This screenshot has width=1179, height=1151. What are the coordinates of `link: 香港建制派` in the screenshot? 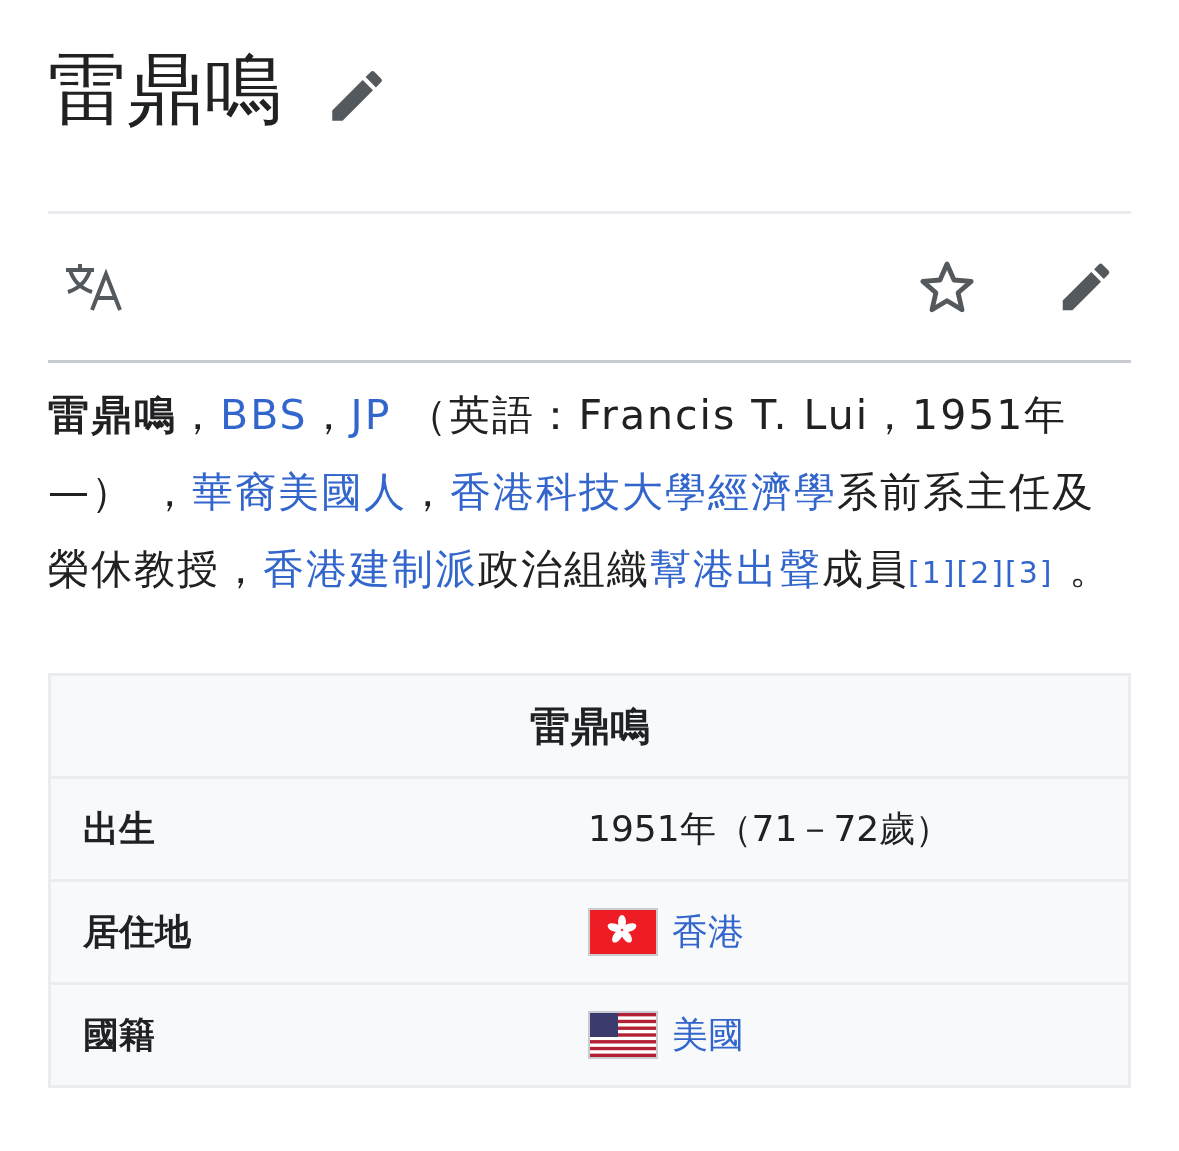 It's located at (370, 569).